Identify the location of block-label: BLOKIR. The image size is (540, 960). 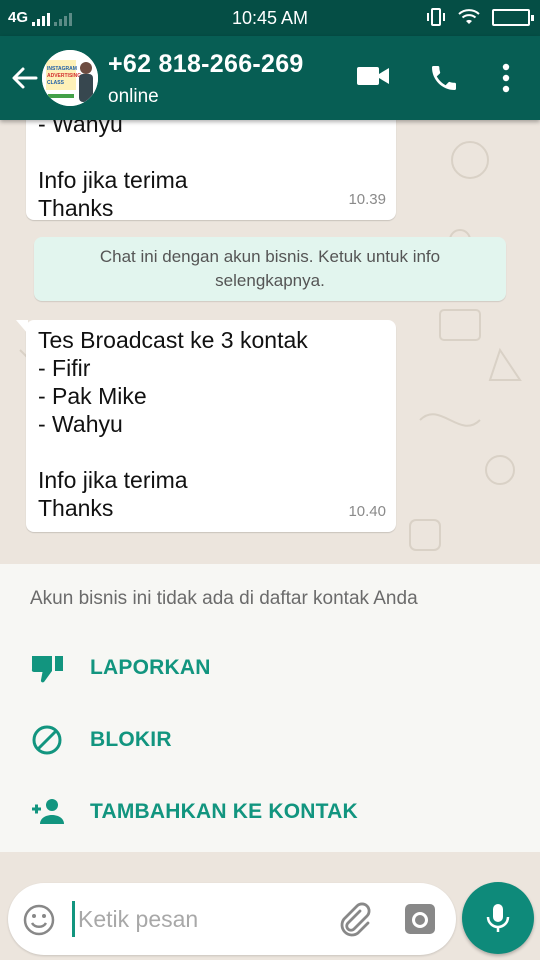
(131, 739).